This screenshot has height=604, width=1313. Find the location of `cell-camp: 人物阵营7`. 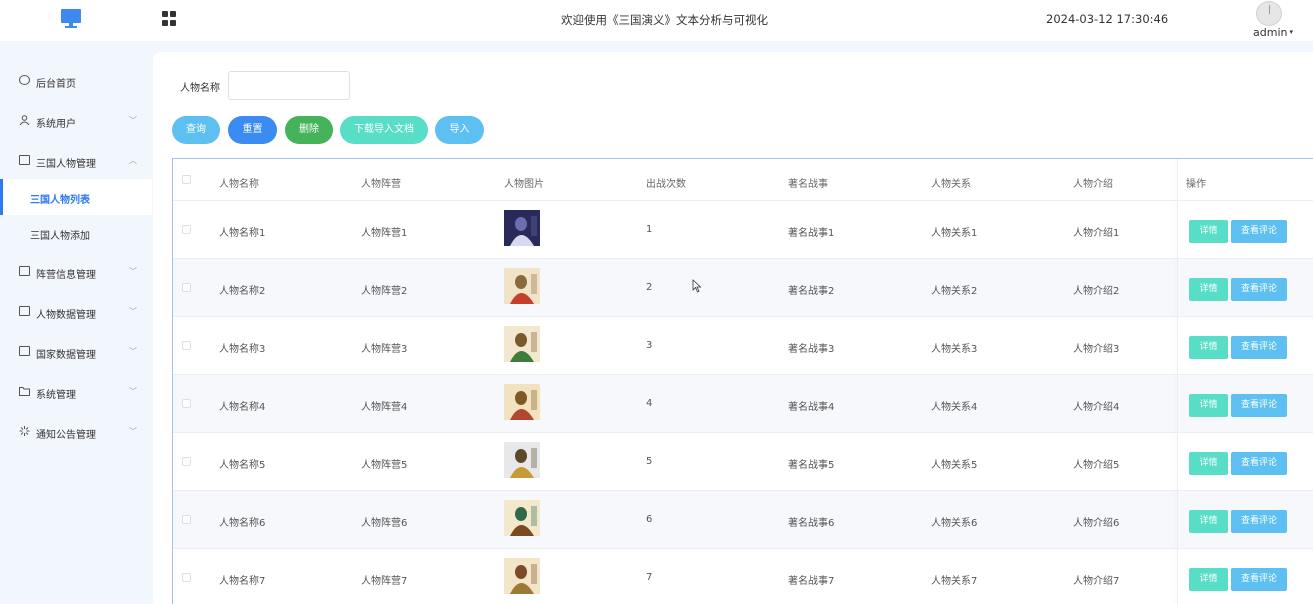

cell-camp: 人物阵营7 is located at coordinates (384, 581).